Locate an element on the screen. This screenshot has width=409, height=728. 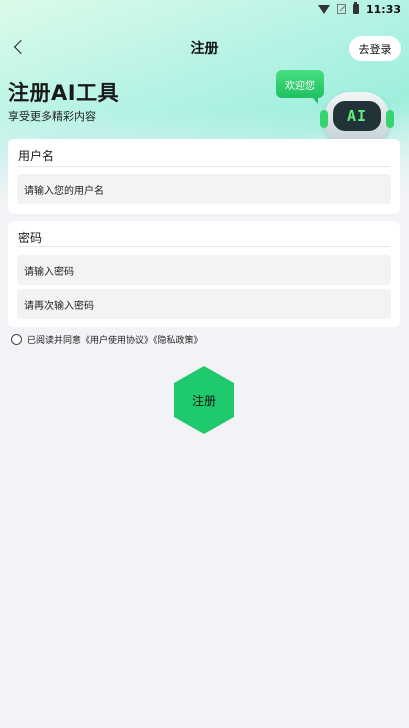
wifi-icon is located at coordinates (323, 9).